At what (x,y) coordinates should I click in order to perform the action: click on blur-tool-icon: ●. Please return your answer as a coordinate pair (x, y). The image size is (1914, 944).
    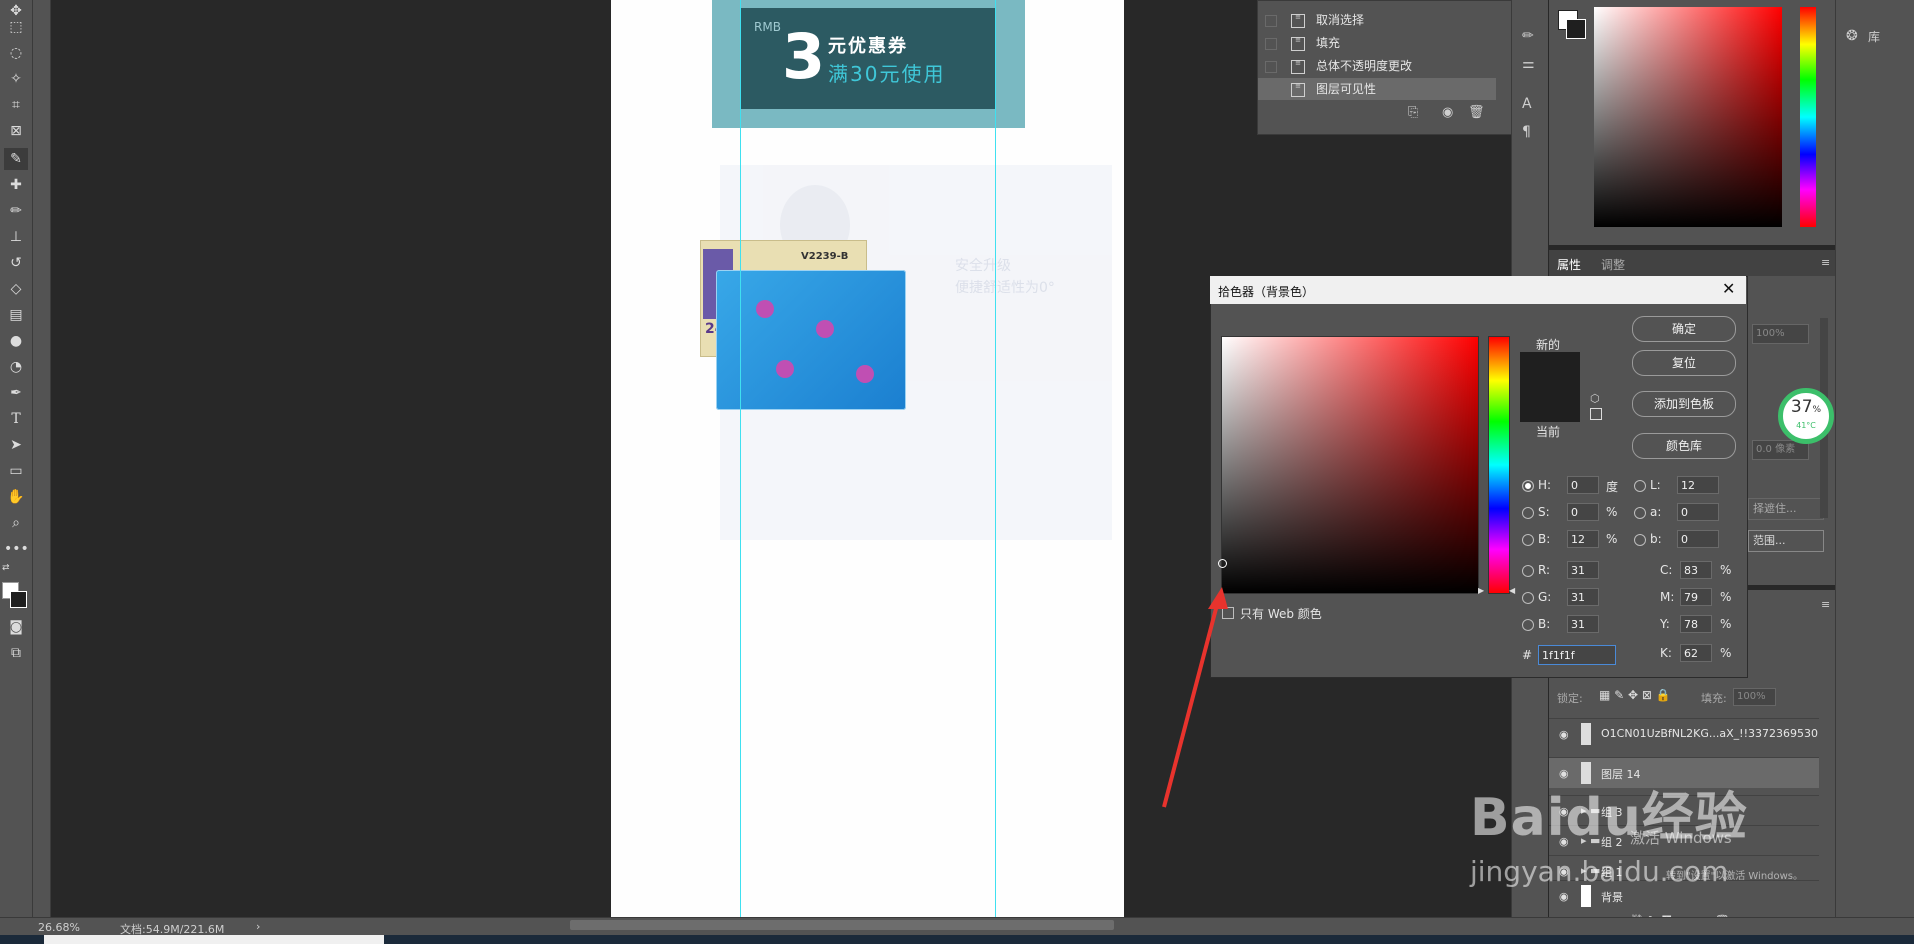
    Looking at the image, I should click on (16, 341).